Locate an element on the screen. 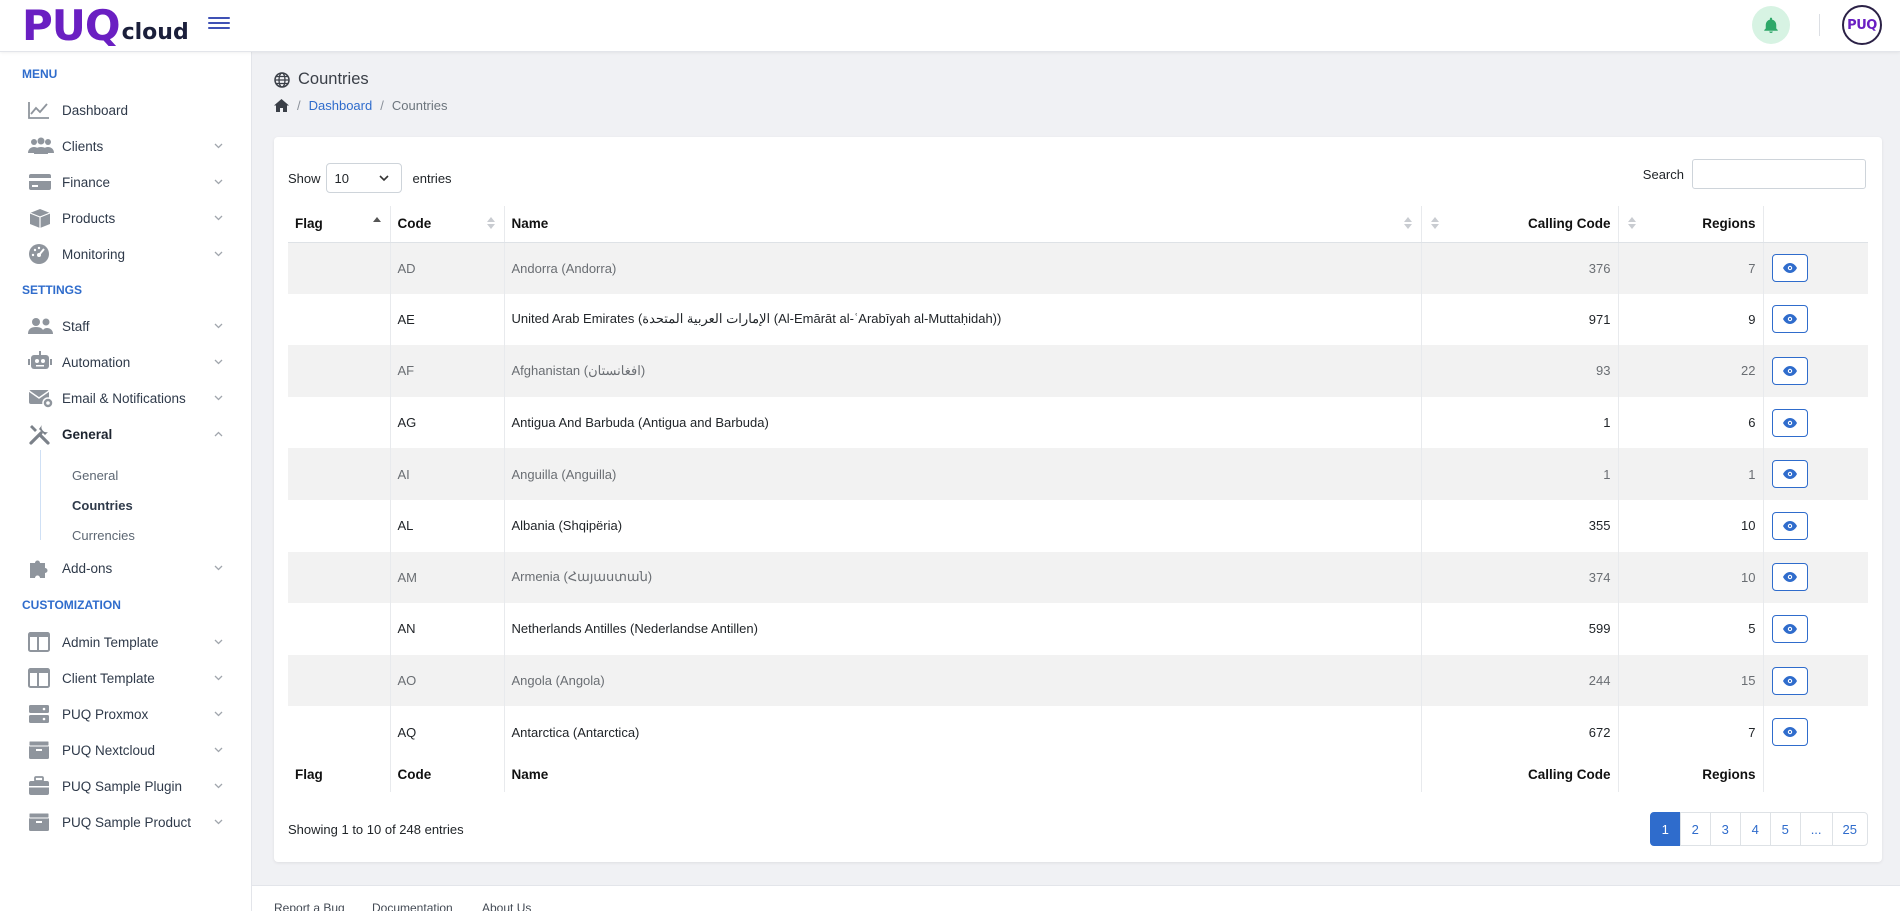 The width and height of the screenshot is (1900, 911). chart-line-icon is located at coordinates (41, 110).